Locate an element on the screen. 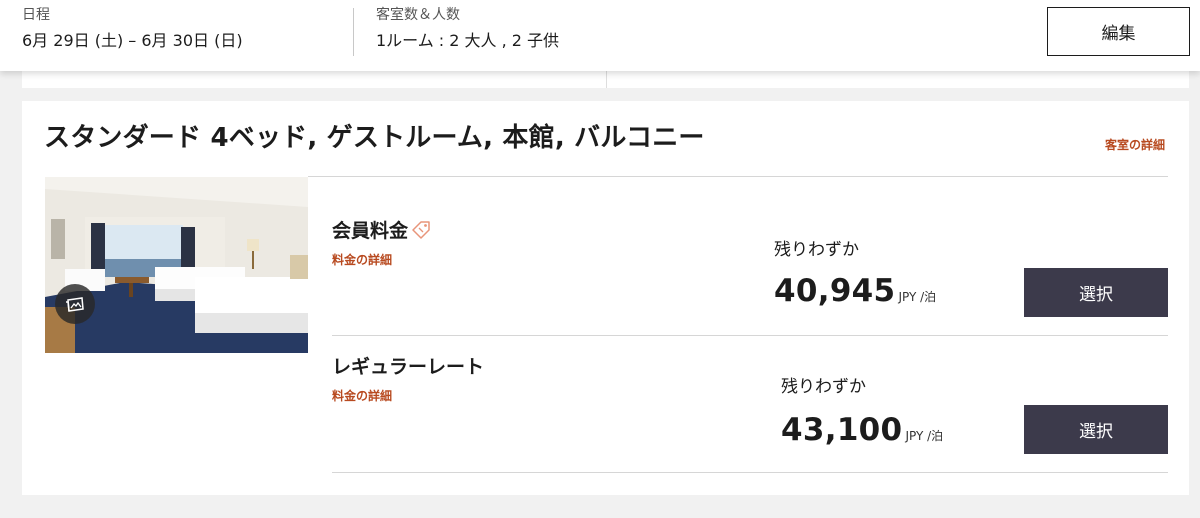  room-title: スタンダード 4ベッド, ゲストルーム, 本館, バルコニー is located at coordinates (374, 138).